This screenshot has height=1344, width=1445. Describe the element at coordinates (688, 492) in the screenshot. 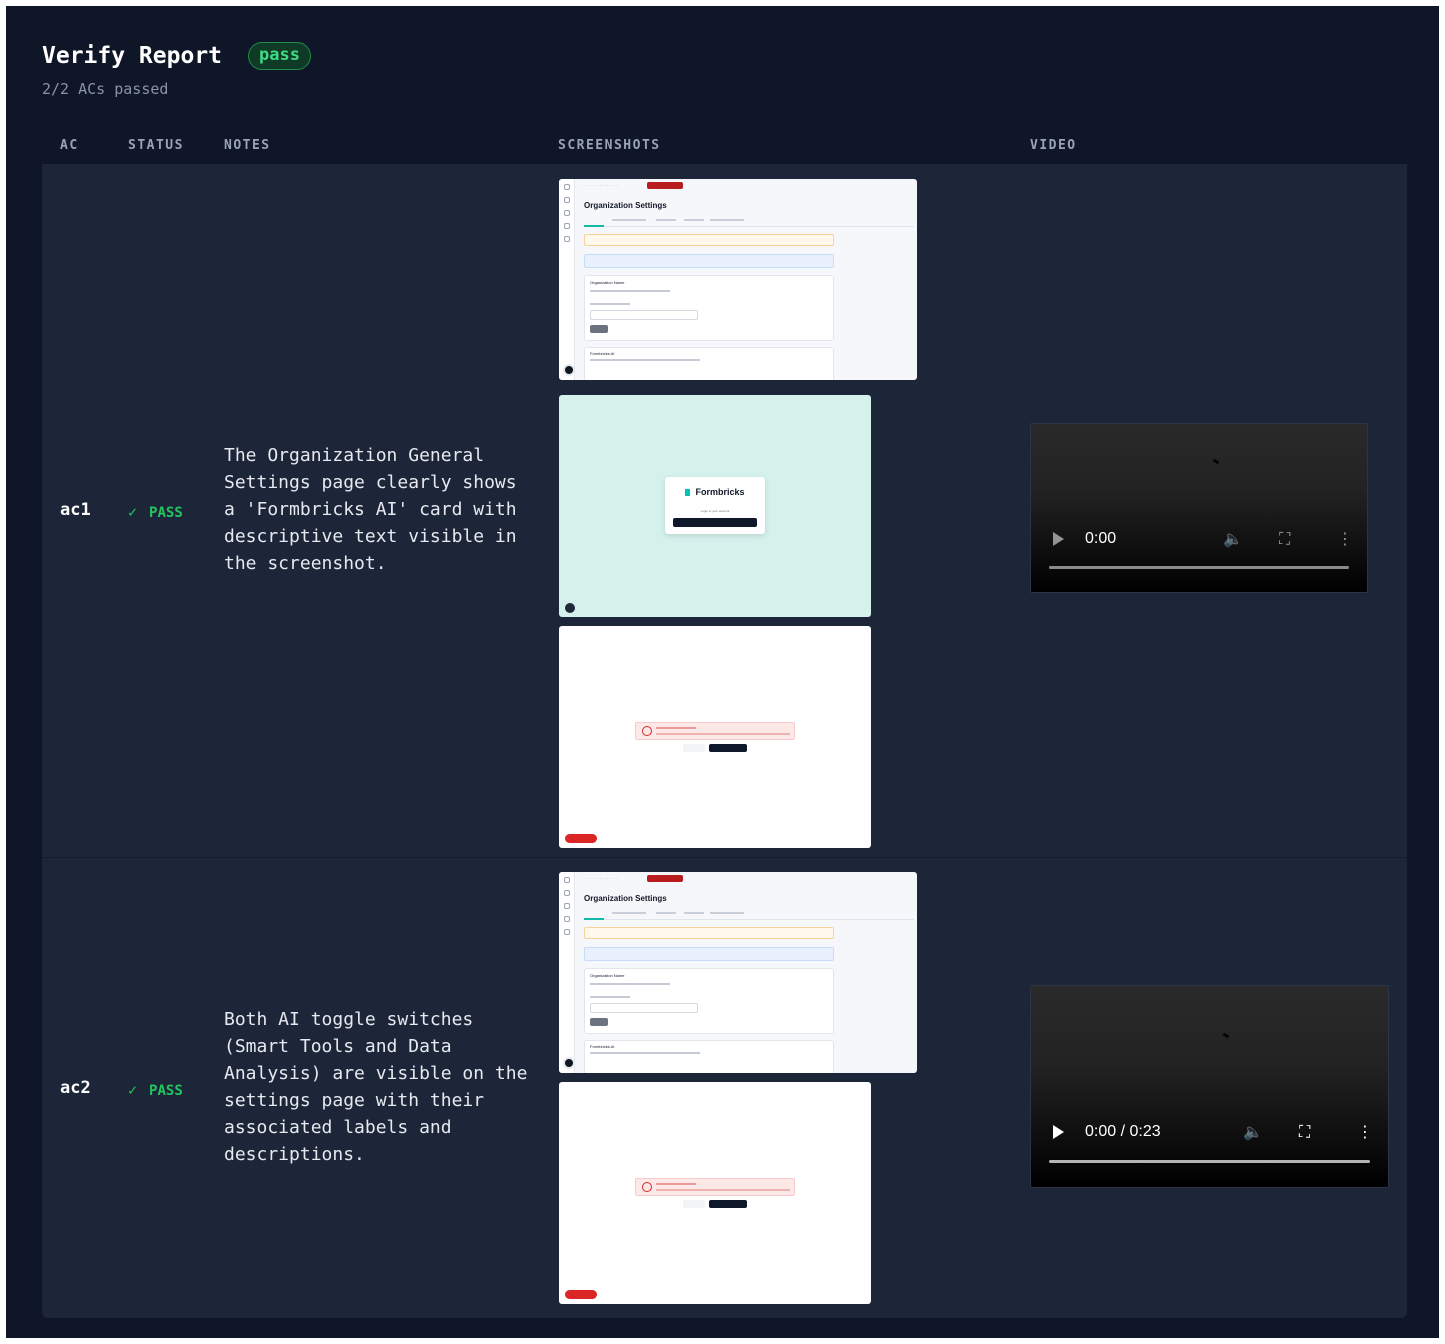

I see `formbricks-logo-icon` at that location.